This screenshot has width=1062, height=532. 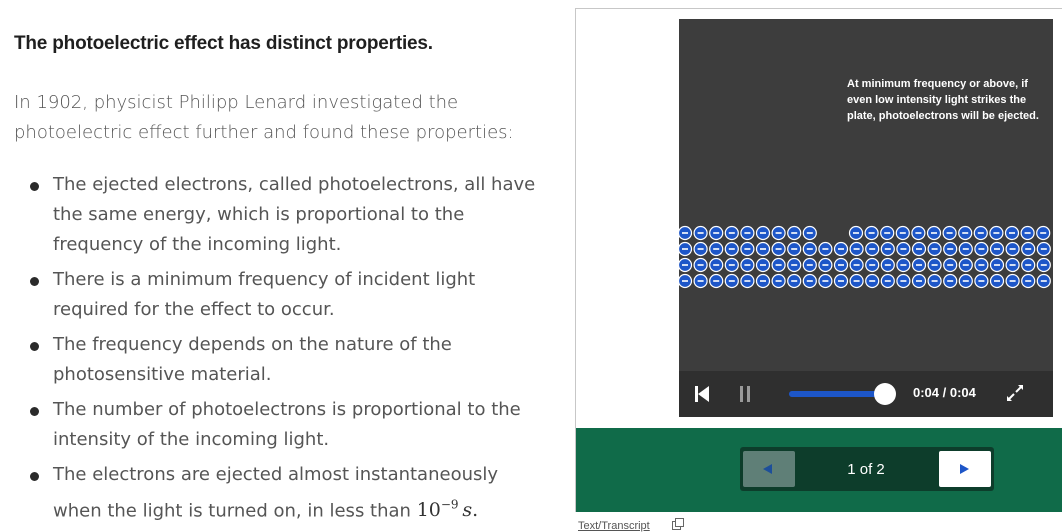 I want to click on right-triangle-icon, so click(x=964, y=469).